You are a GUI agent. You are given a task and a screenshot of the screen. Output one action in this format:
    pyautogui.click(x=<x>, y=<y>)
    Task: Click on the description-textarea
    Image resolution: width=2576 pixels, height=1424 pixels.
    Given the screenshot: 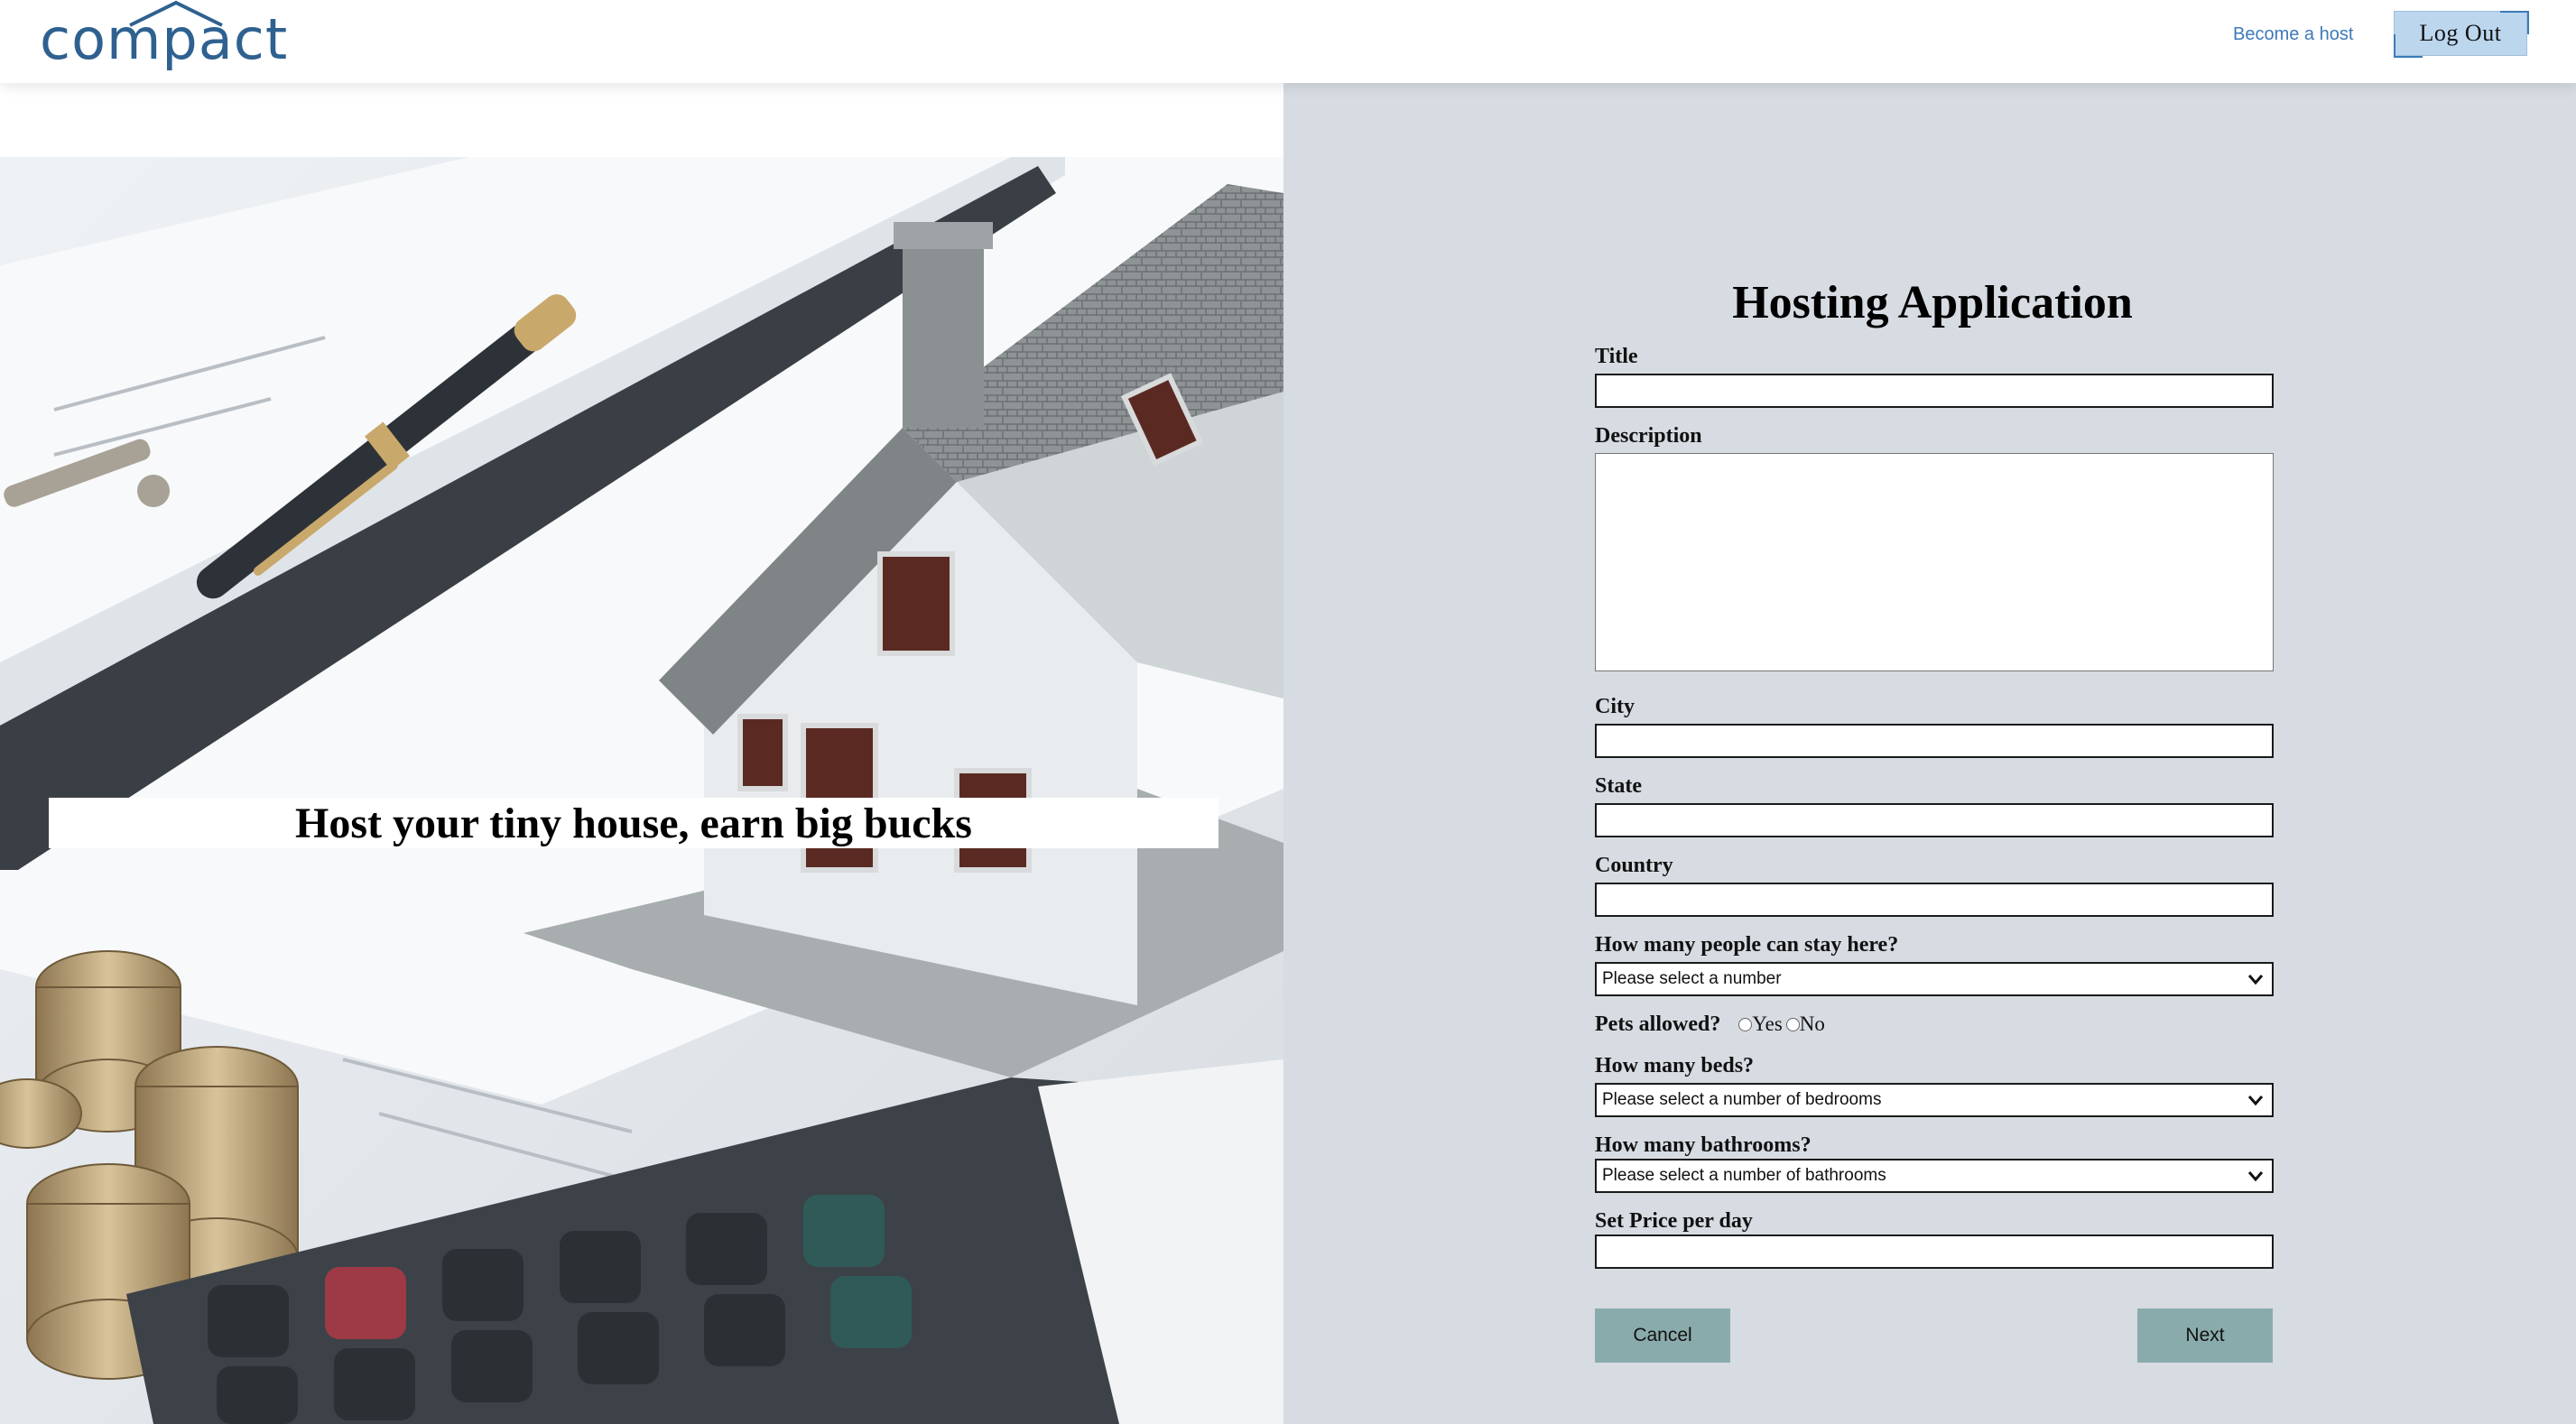 What is the action you would take?
    pyautogui.click(x=1934, y=562)
    